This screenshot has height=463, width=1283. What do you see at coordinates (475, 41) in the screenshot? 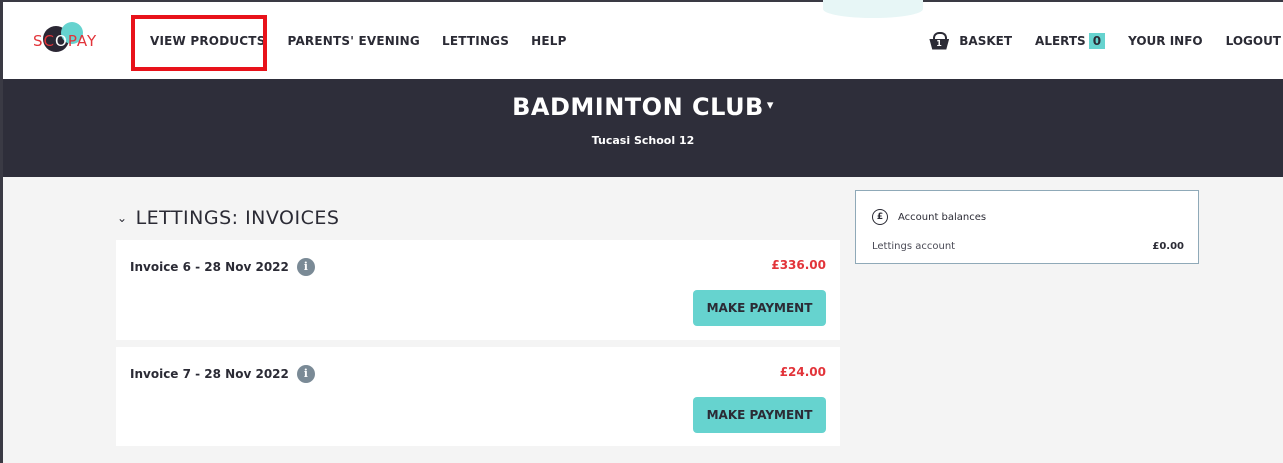
I see `nav-lettings: LETTINGS` at bounding box center [475, 41].